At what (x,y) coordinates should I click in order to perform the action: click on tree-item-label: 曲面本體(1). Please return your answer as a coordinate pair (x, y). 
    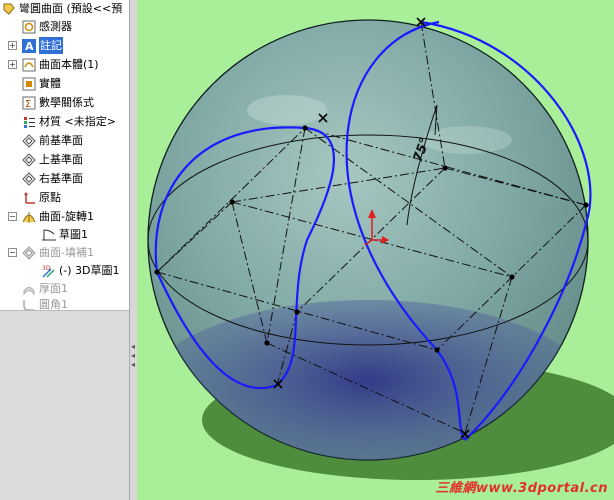
    Looking at the image, I should click on (69, 64).